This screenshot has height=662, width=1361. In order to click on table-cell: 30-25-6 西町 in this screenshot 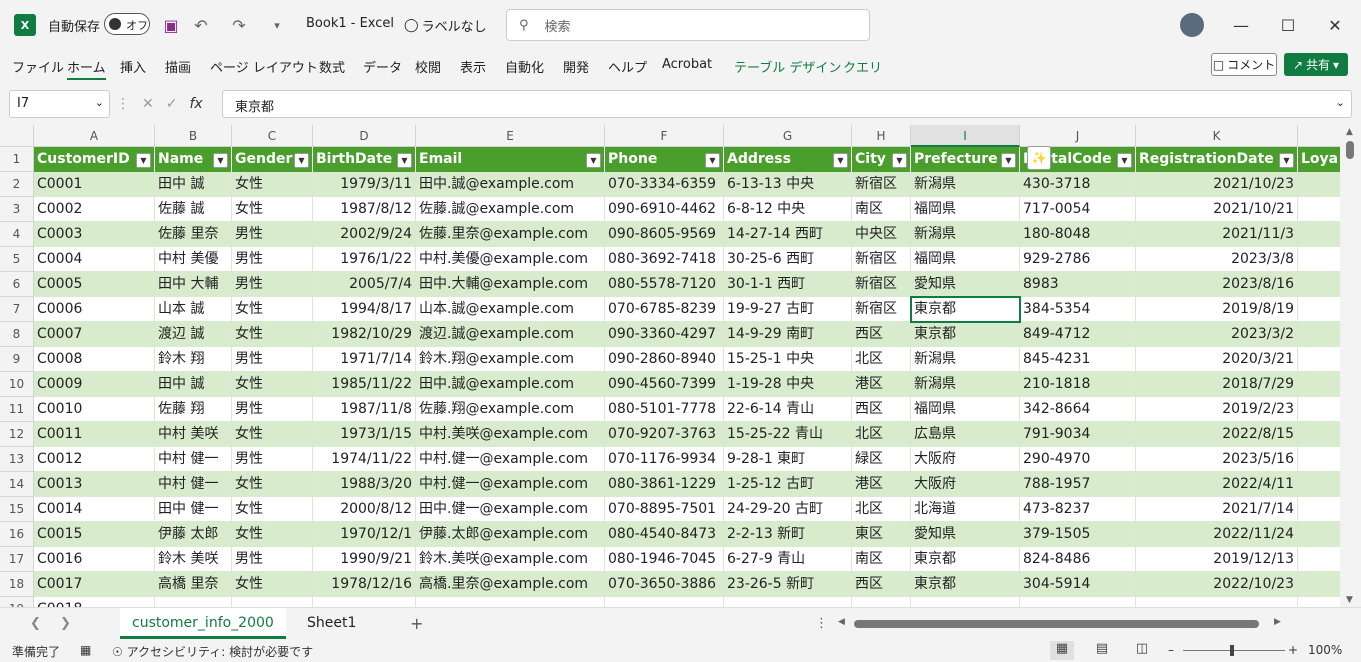, I will do `click(788, 259)`.